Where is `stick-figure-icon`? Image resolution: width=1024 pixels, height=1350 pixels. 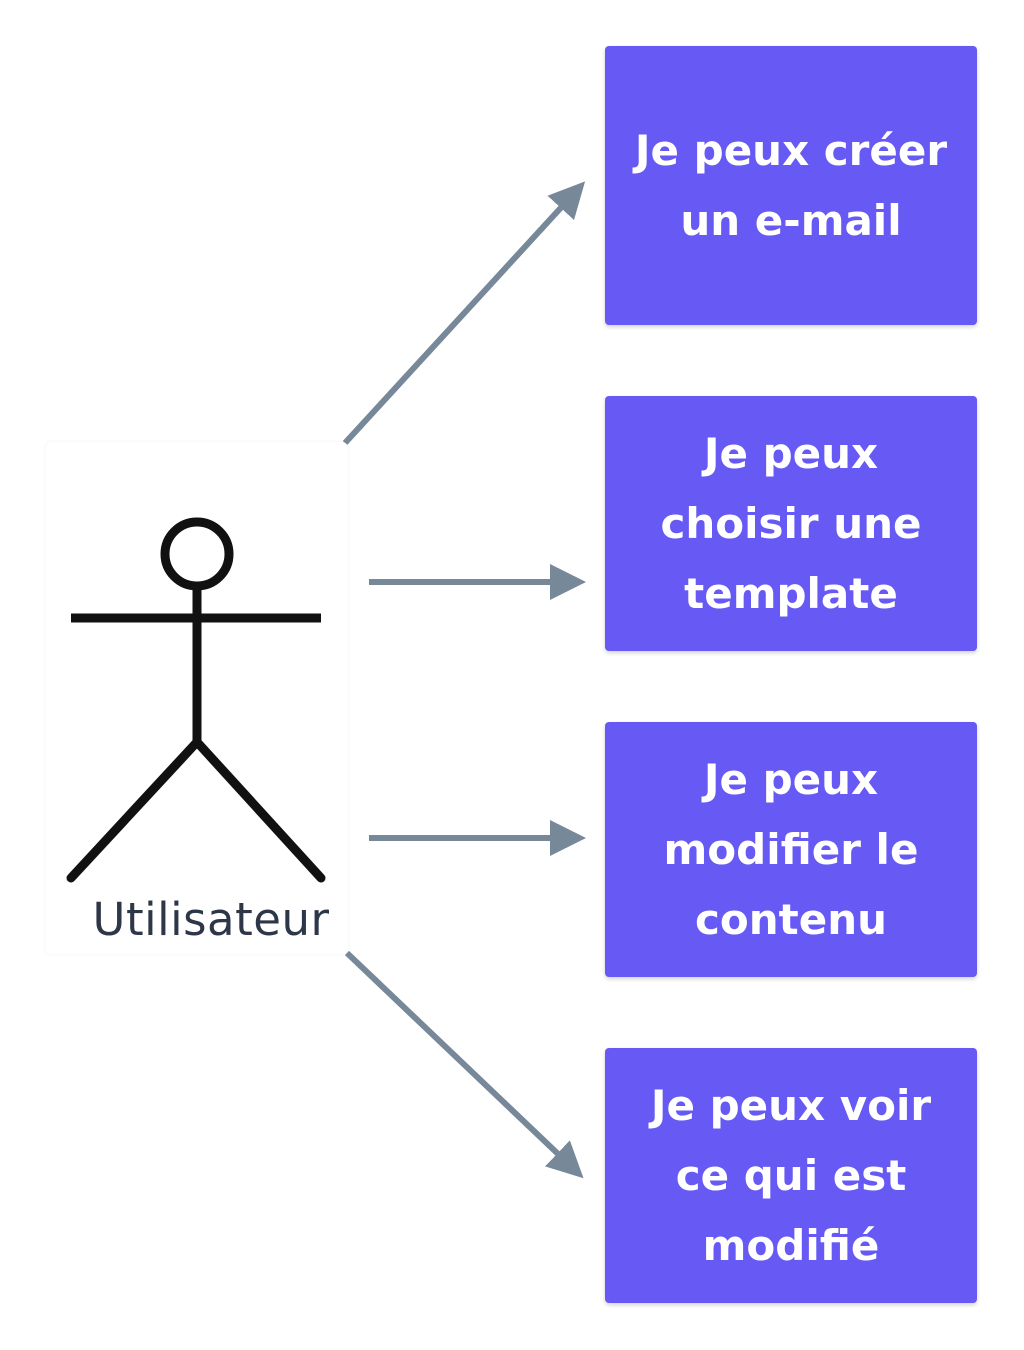
stick-figure-icon is located at coordinates (196, 700).